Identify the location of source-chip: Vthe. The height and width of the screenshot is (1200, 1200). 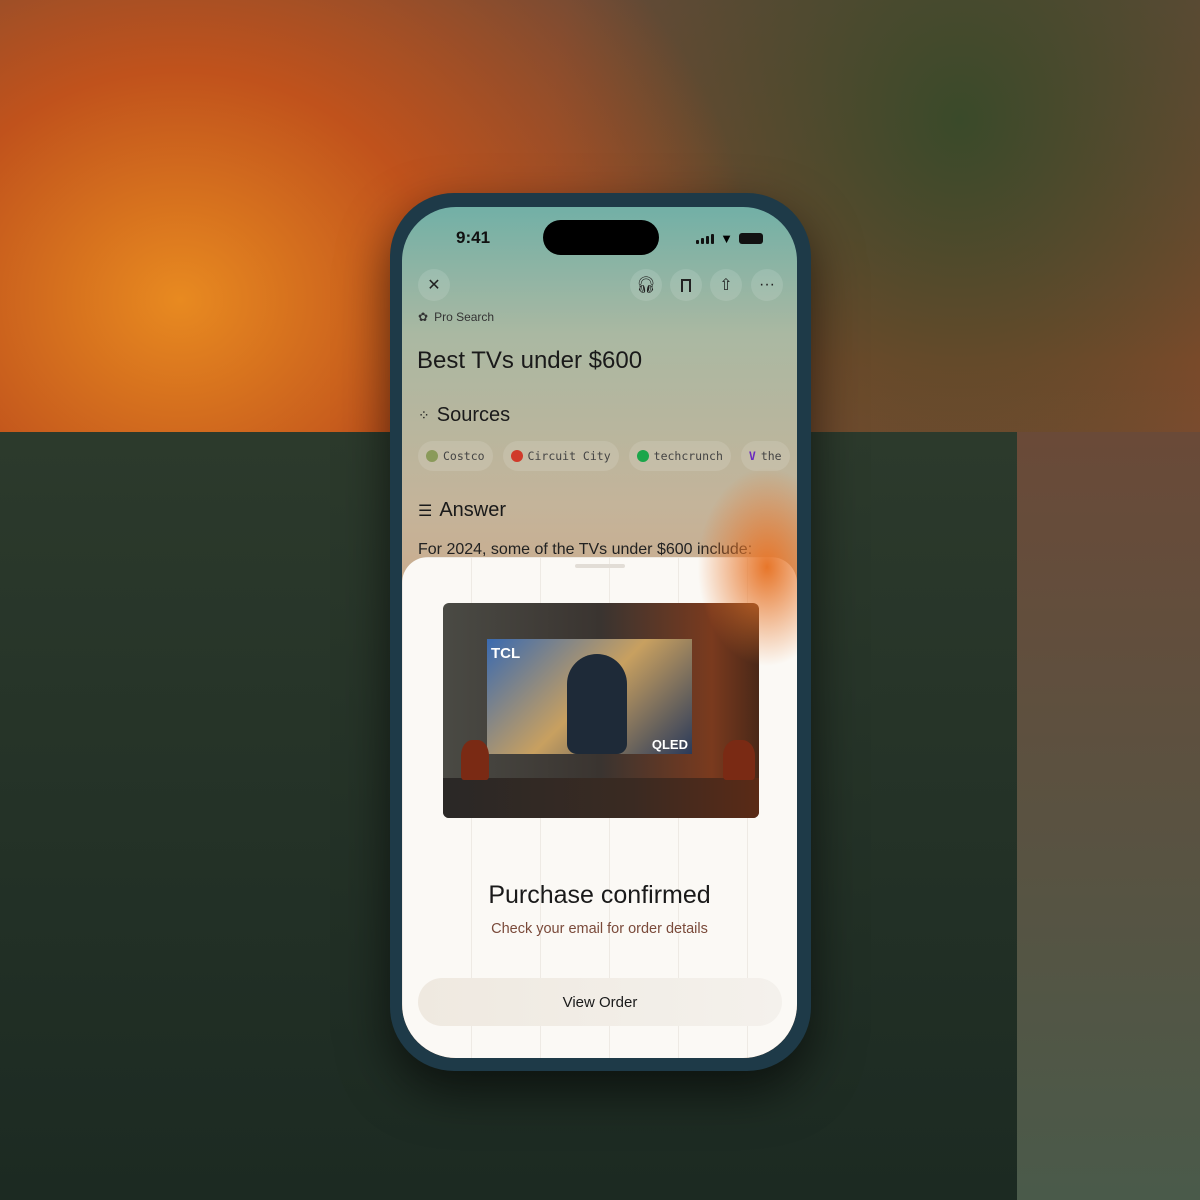
(765, 456).